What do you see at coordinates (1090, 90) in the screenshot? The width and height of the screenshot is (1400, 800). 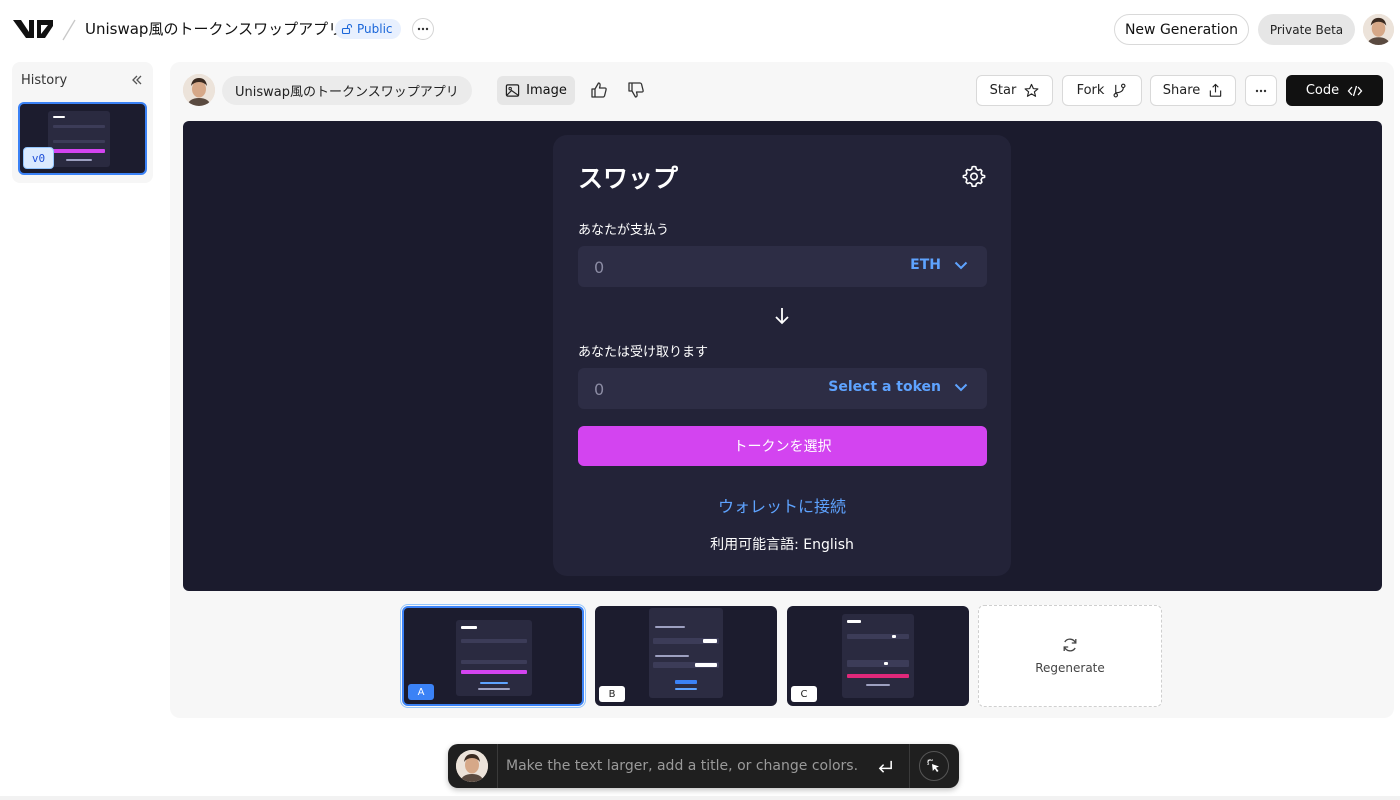 I see `fork-button-label: Fork` at bounding box center [1090, 90].